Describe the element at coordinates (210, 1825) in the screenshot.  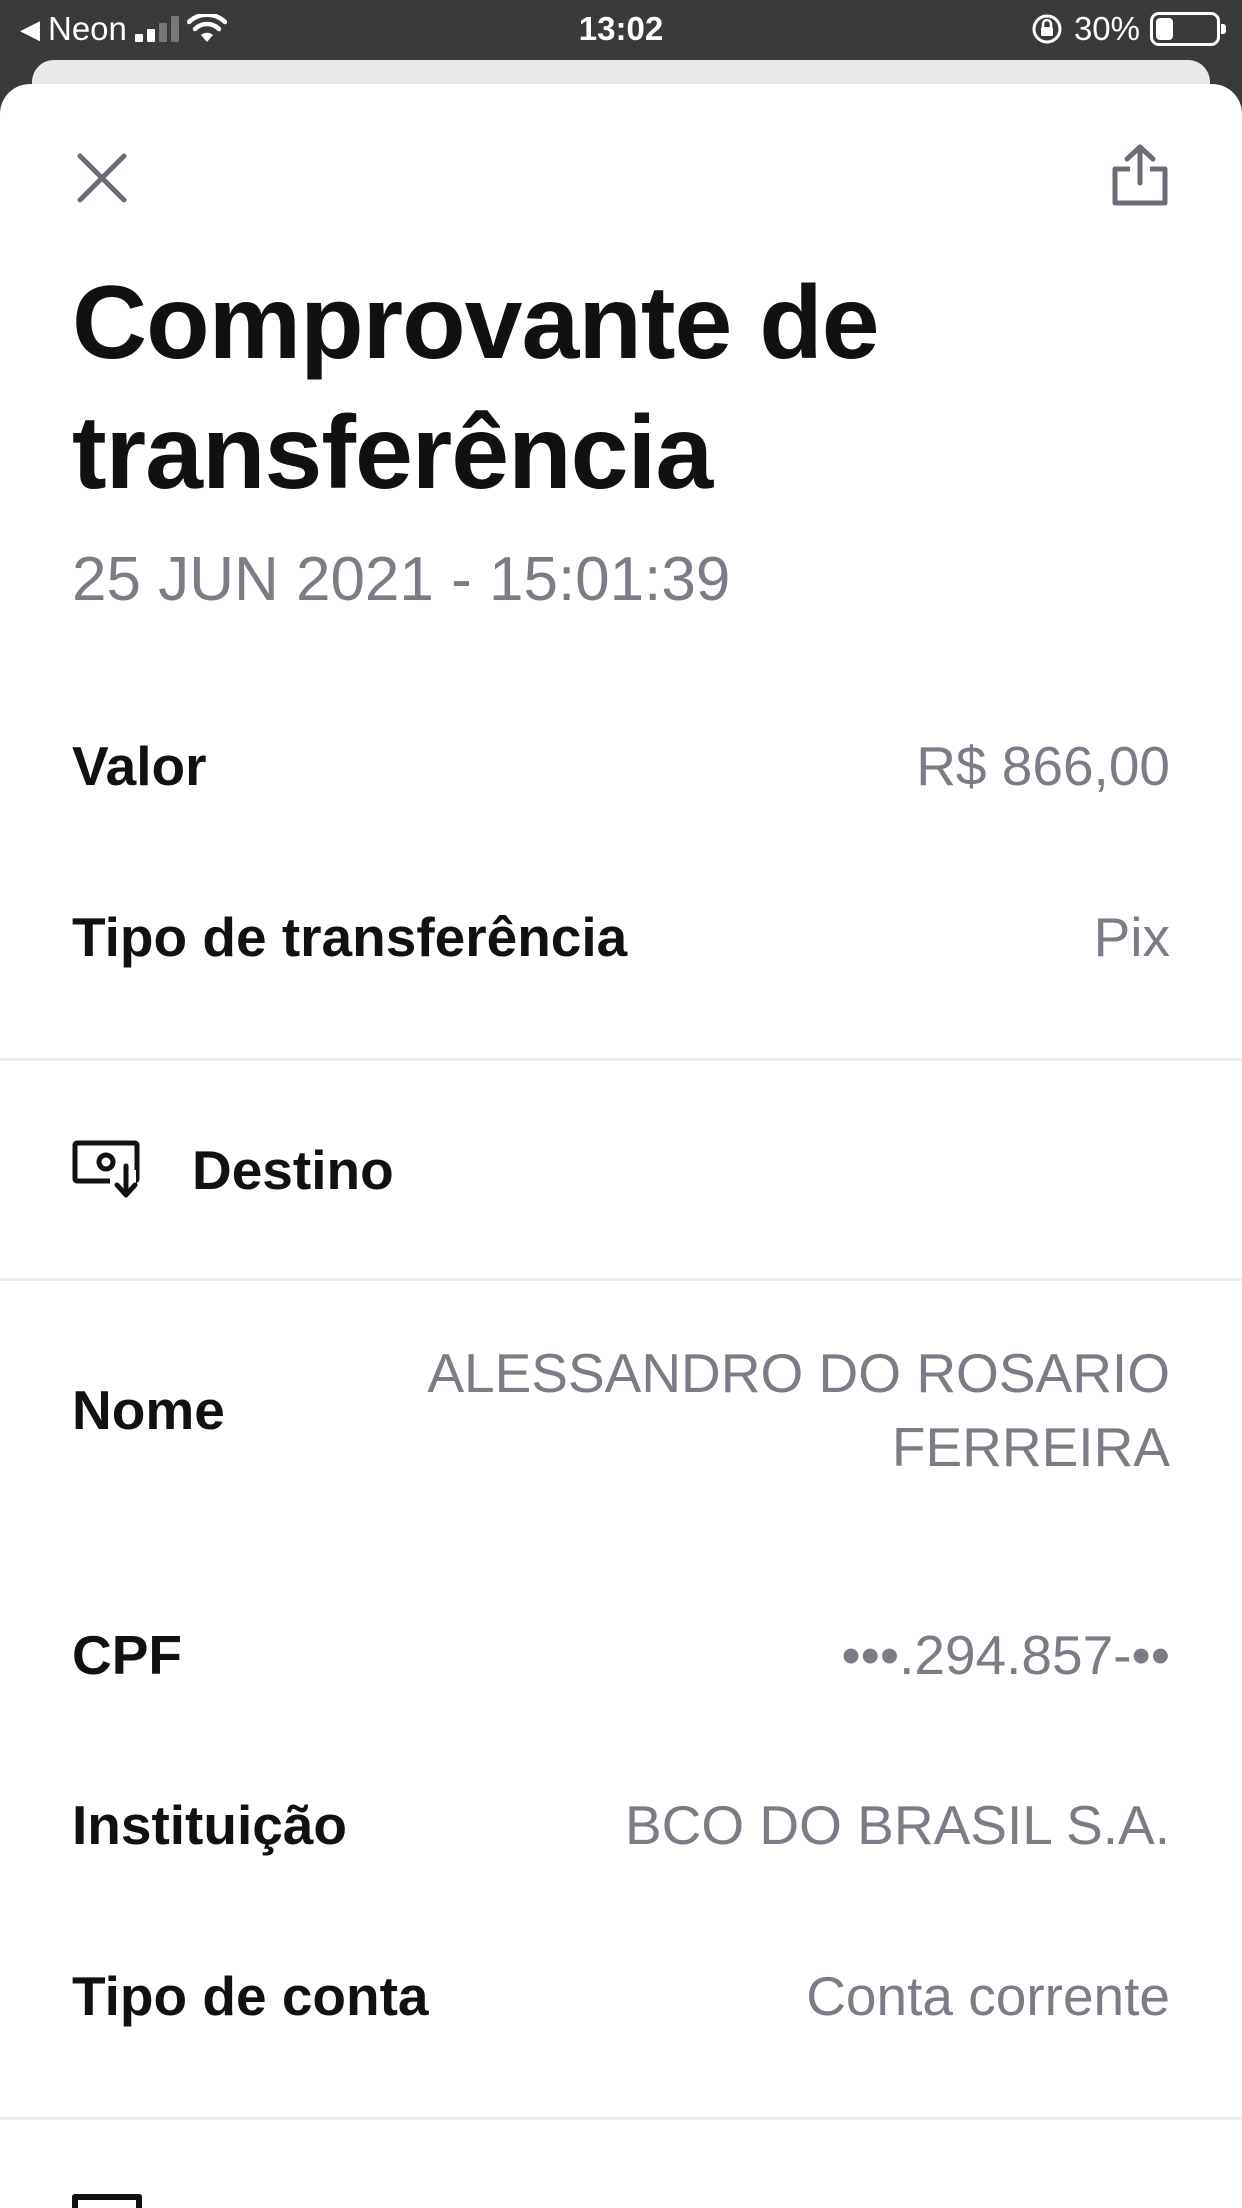
I see `instituicao-label: Instituição` at that location.